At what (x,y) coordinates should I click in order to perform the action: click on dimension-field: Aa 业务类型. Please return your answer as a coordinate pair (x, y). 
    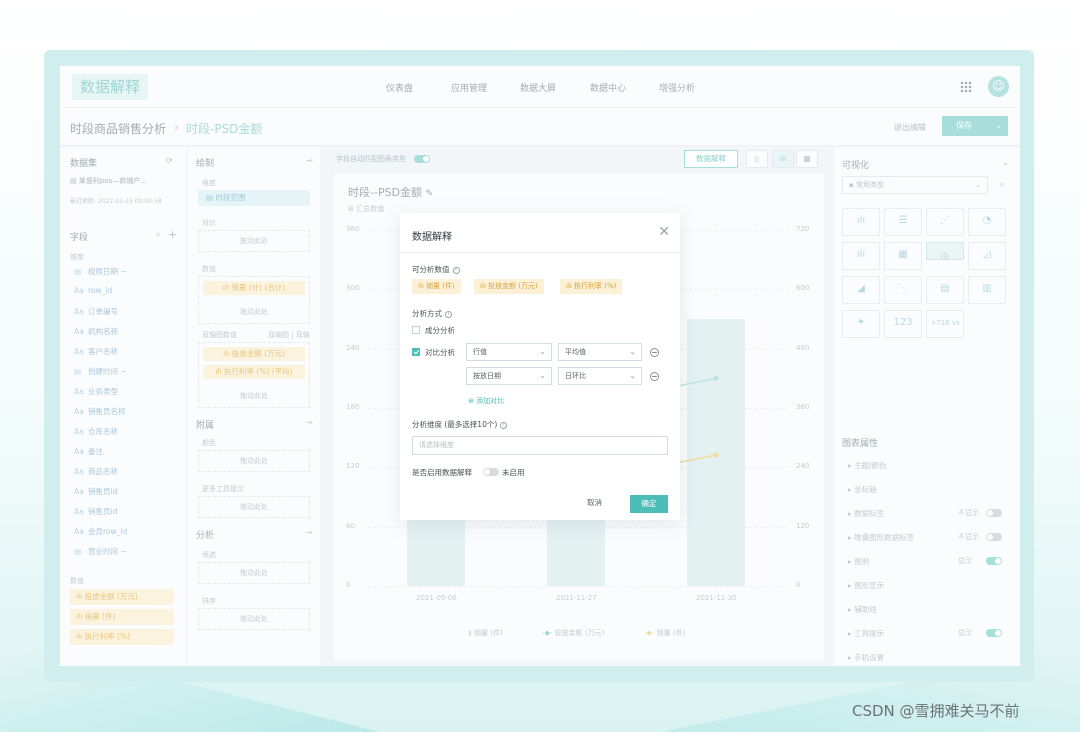
    Looking at the image, I should click on (96, 391).